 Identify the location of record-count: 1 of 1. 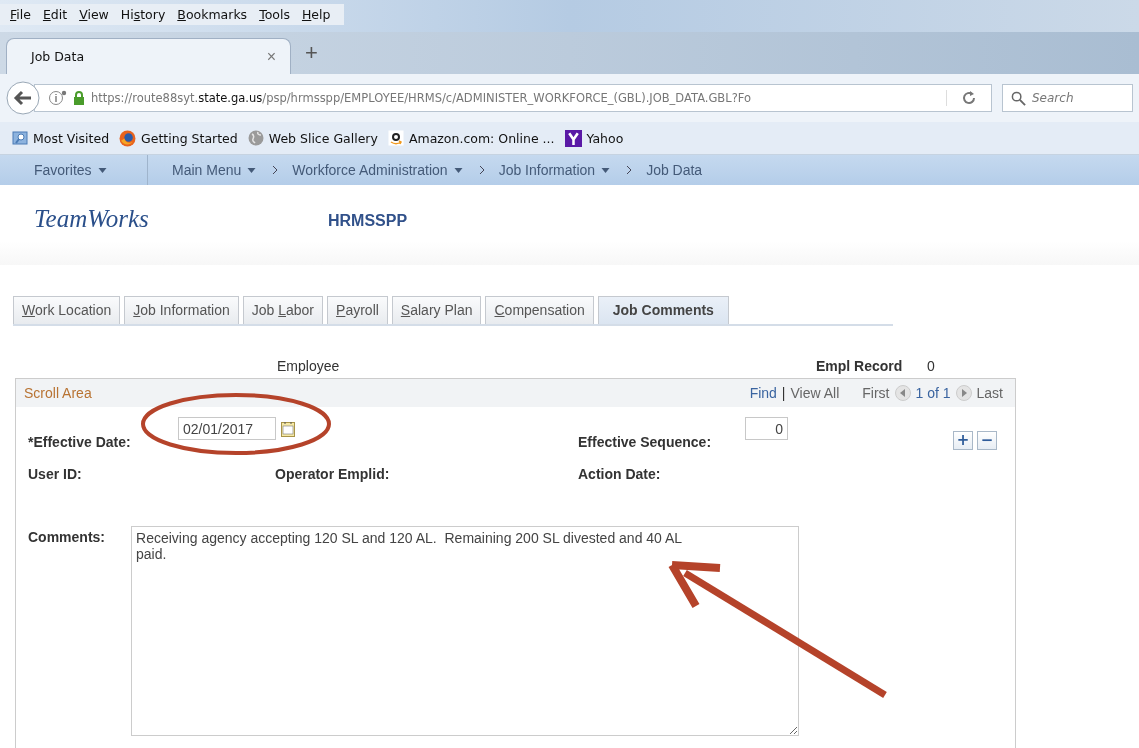
(933, 393).